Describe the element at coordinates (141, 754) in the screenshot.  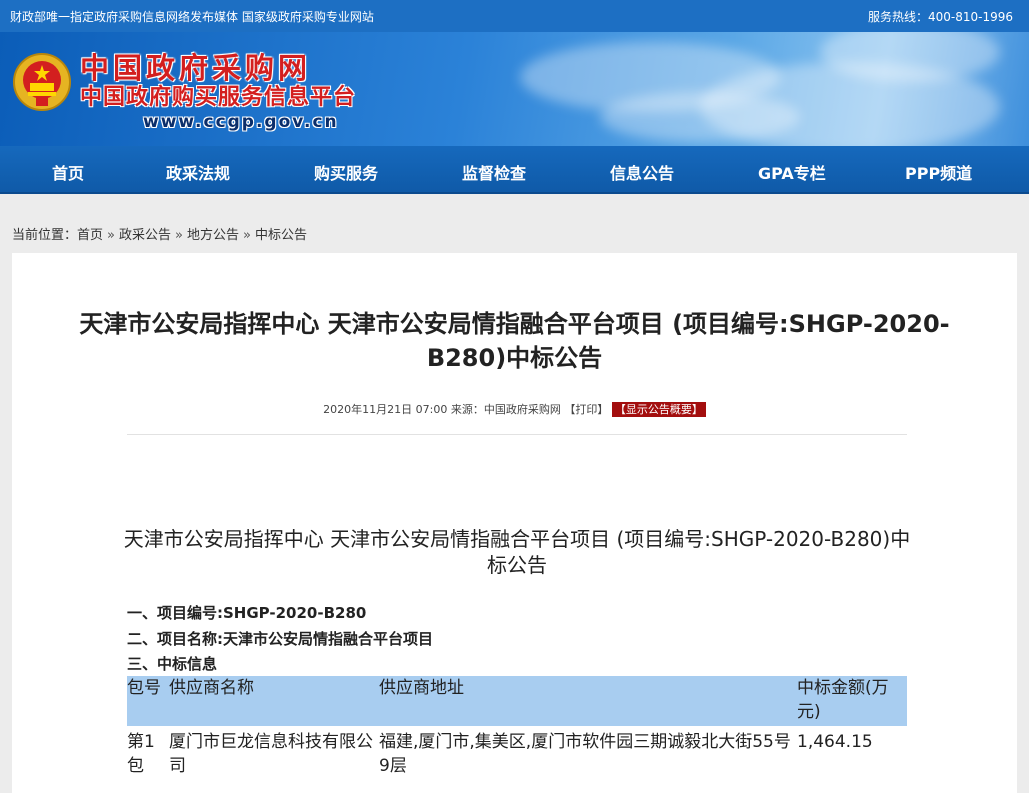
I see `cell-lot: 第1包` at that location.